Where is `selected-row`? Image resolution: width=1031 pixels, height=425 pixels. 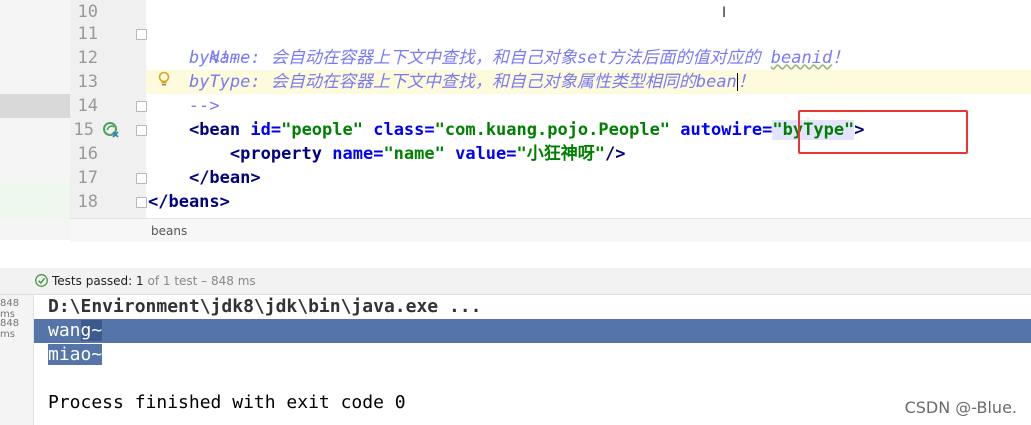 selected-row is located at coordinates (532, 331).